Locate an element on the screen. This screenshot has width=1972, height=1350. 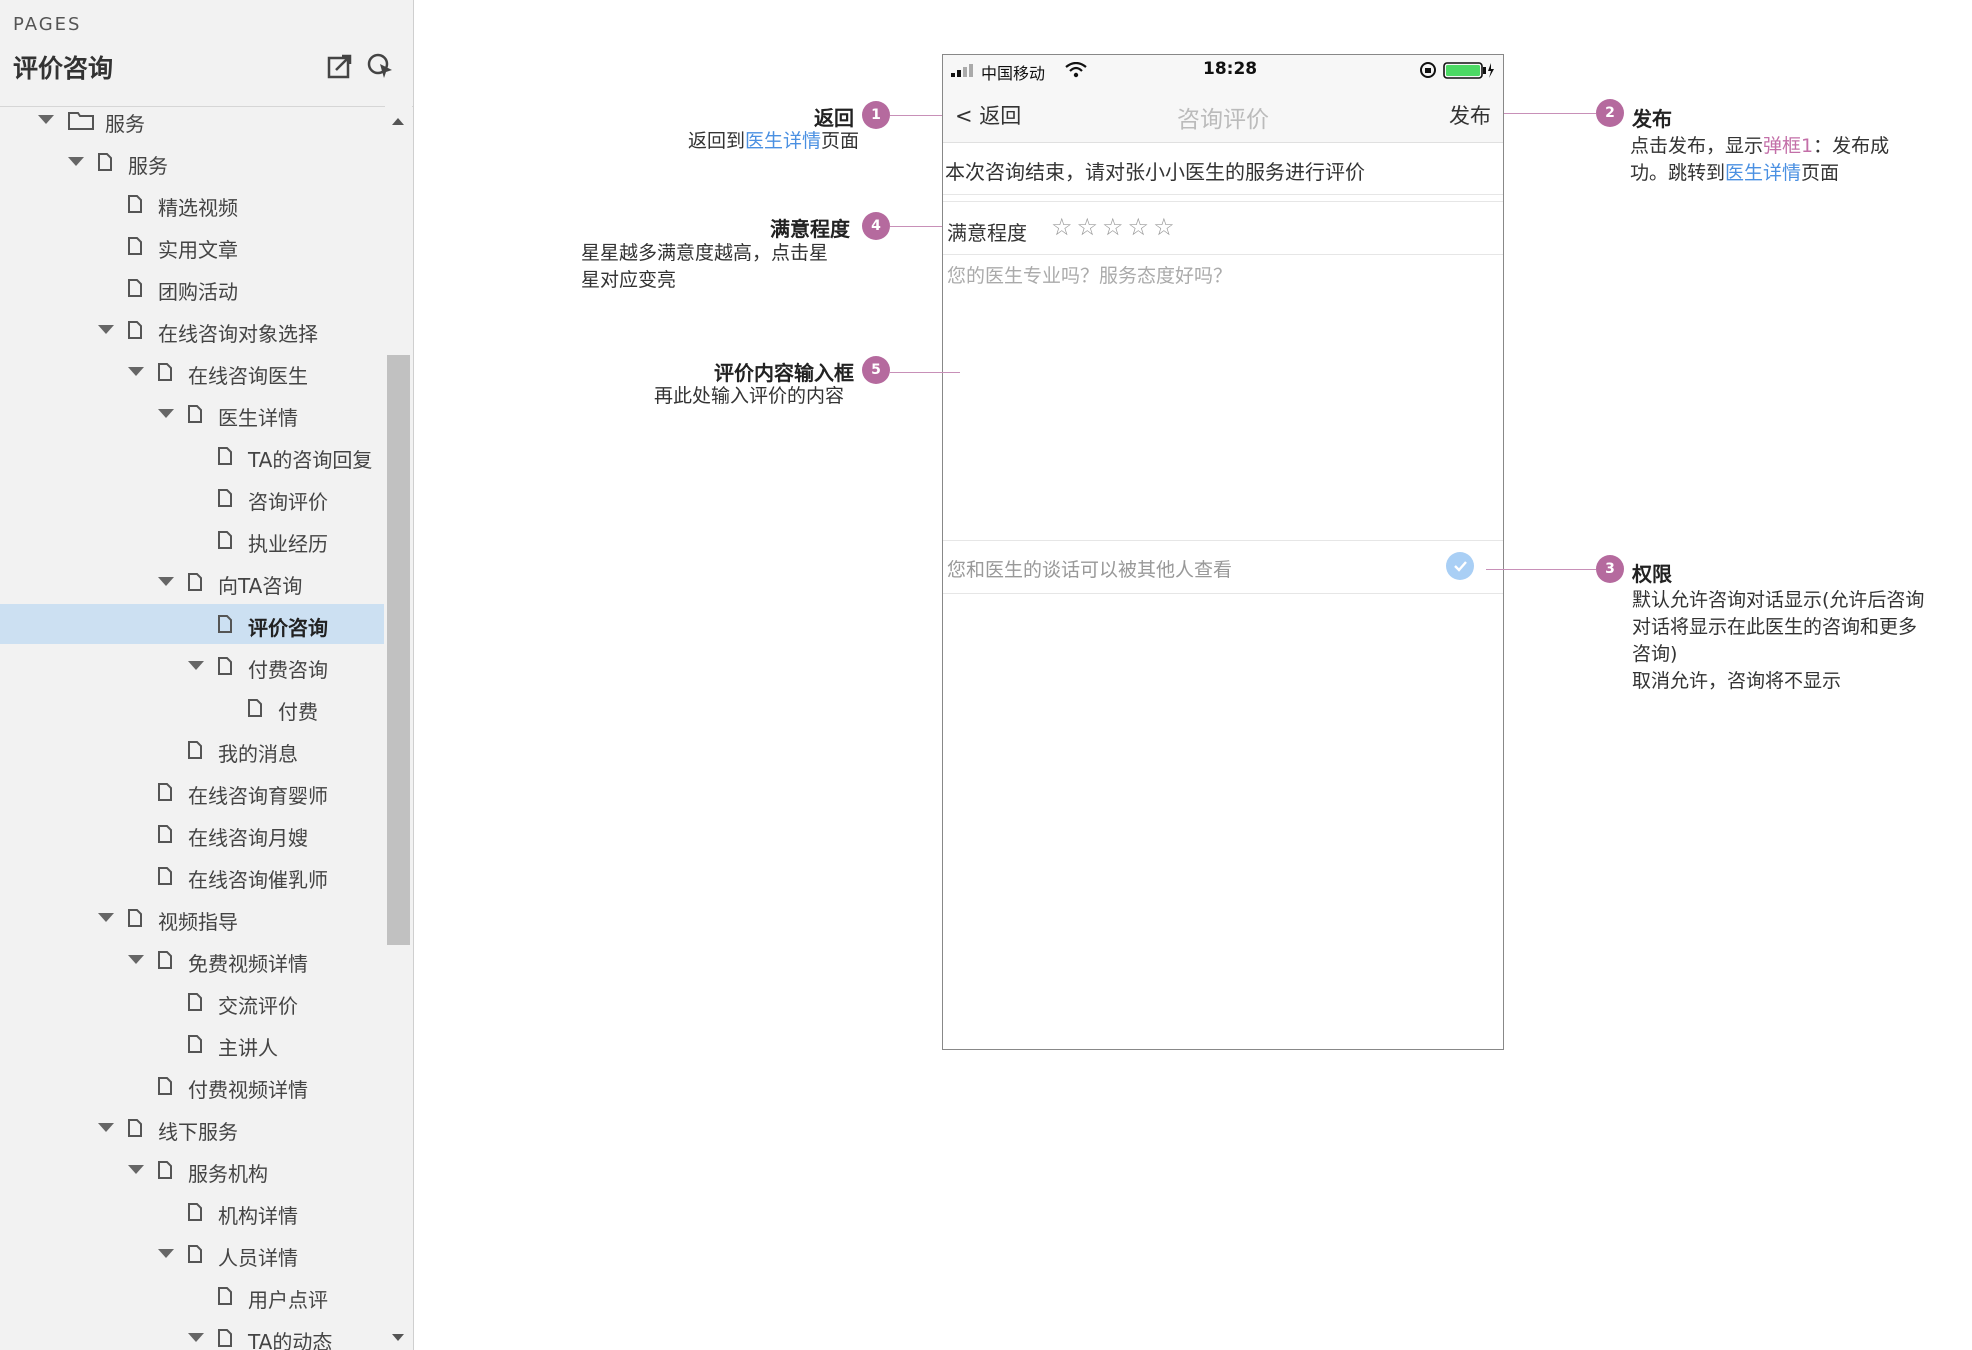
tree-item-label: 付费 is located at coordinates (298, 712).